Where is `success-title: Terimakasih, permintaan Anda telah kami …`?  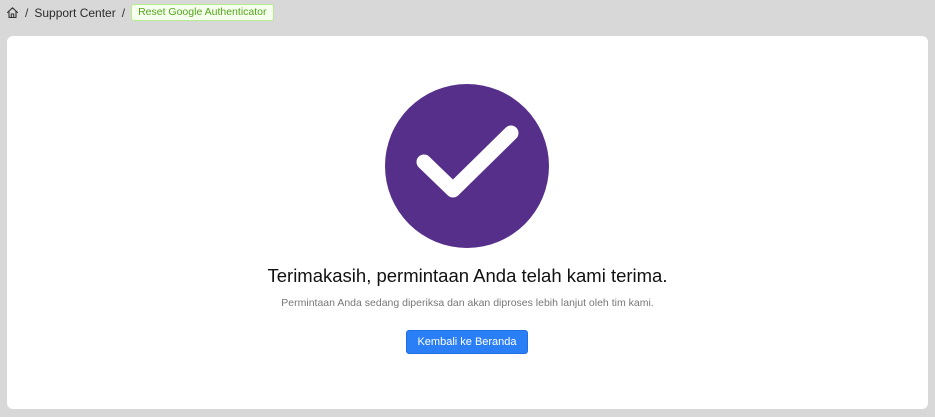 success-title: Terimakasih, permintaan Anda telah kami … is located at coordinates (467, 275).